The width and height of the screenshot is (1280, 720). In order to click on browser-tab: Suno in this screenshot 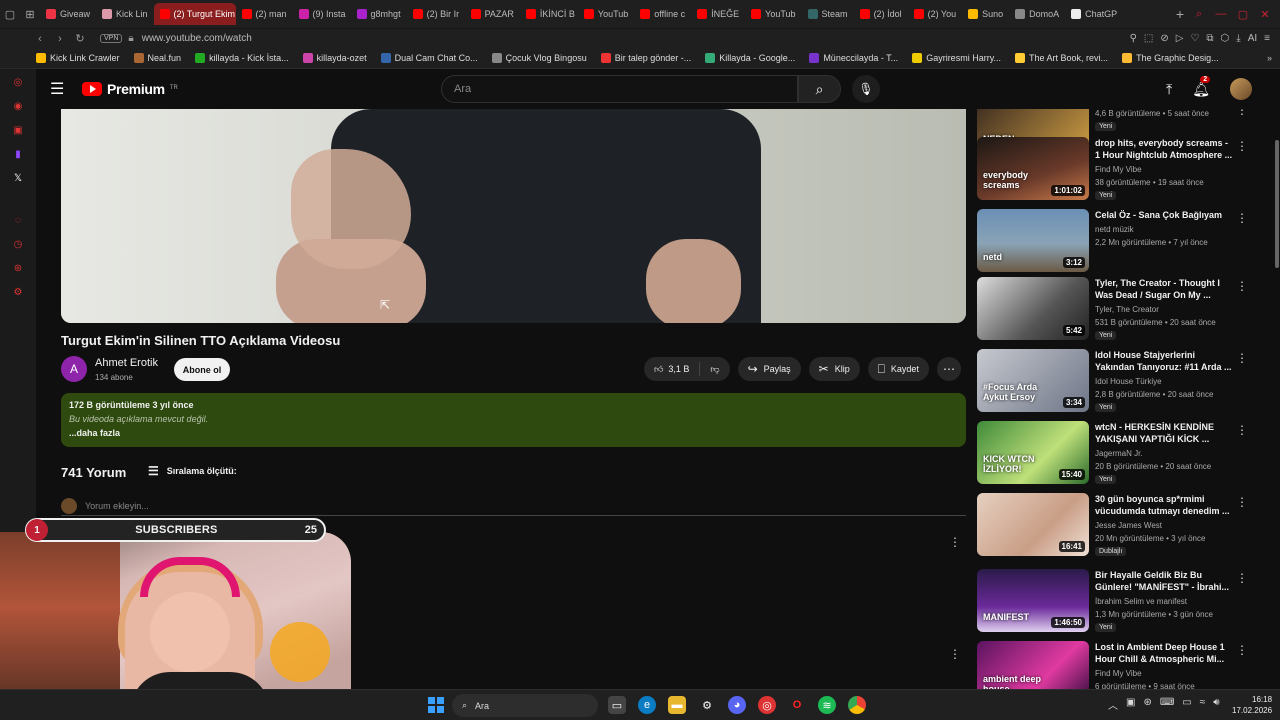, I will do `click(985, 14)`.